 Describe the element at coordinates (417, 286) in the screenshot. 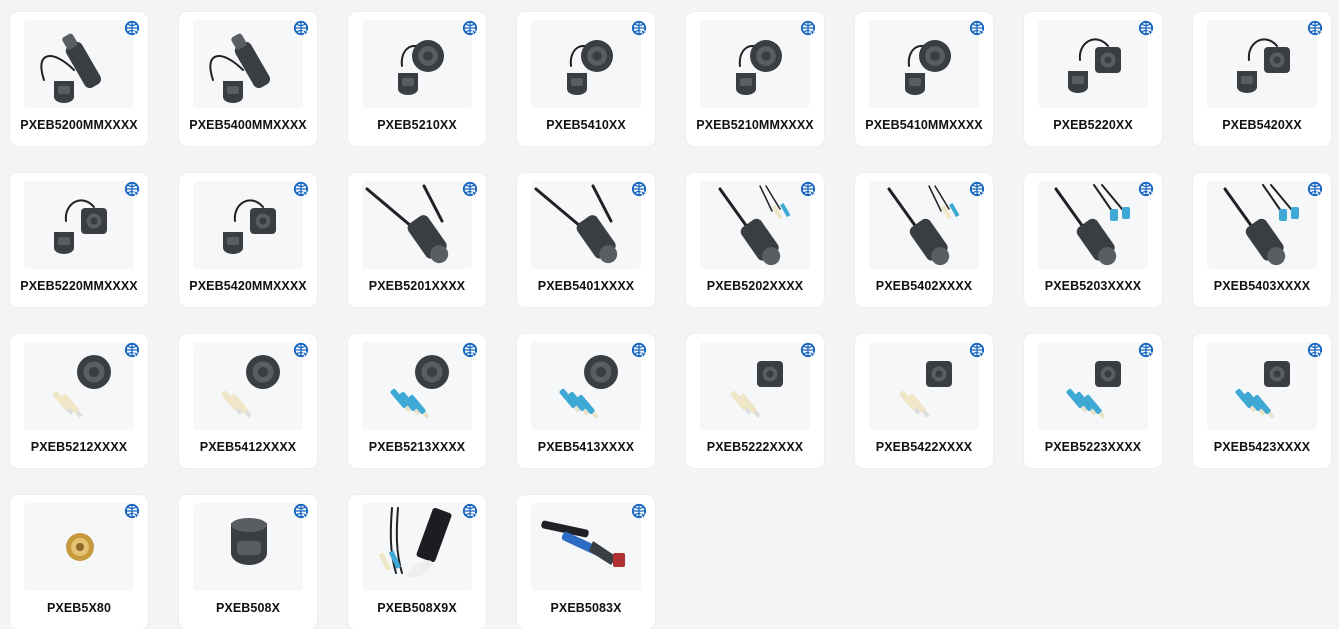

I see `product-part-number: PXEB5201XXXX` at that location.